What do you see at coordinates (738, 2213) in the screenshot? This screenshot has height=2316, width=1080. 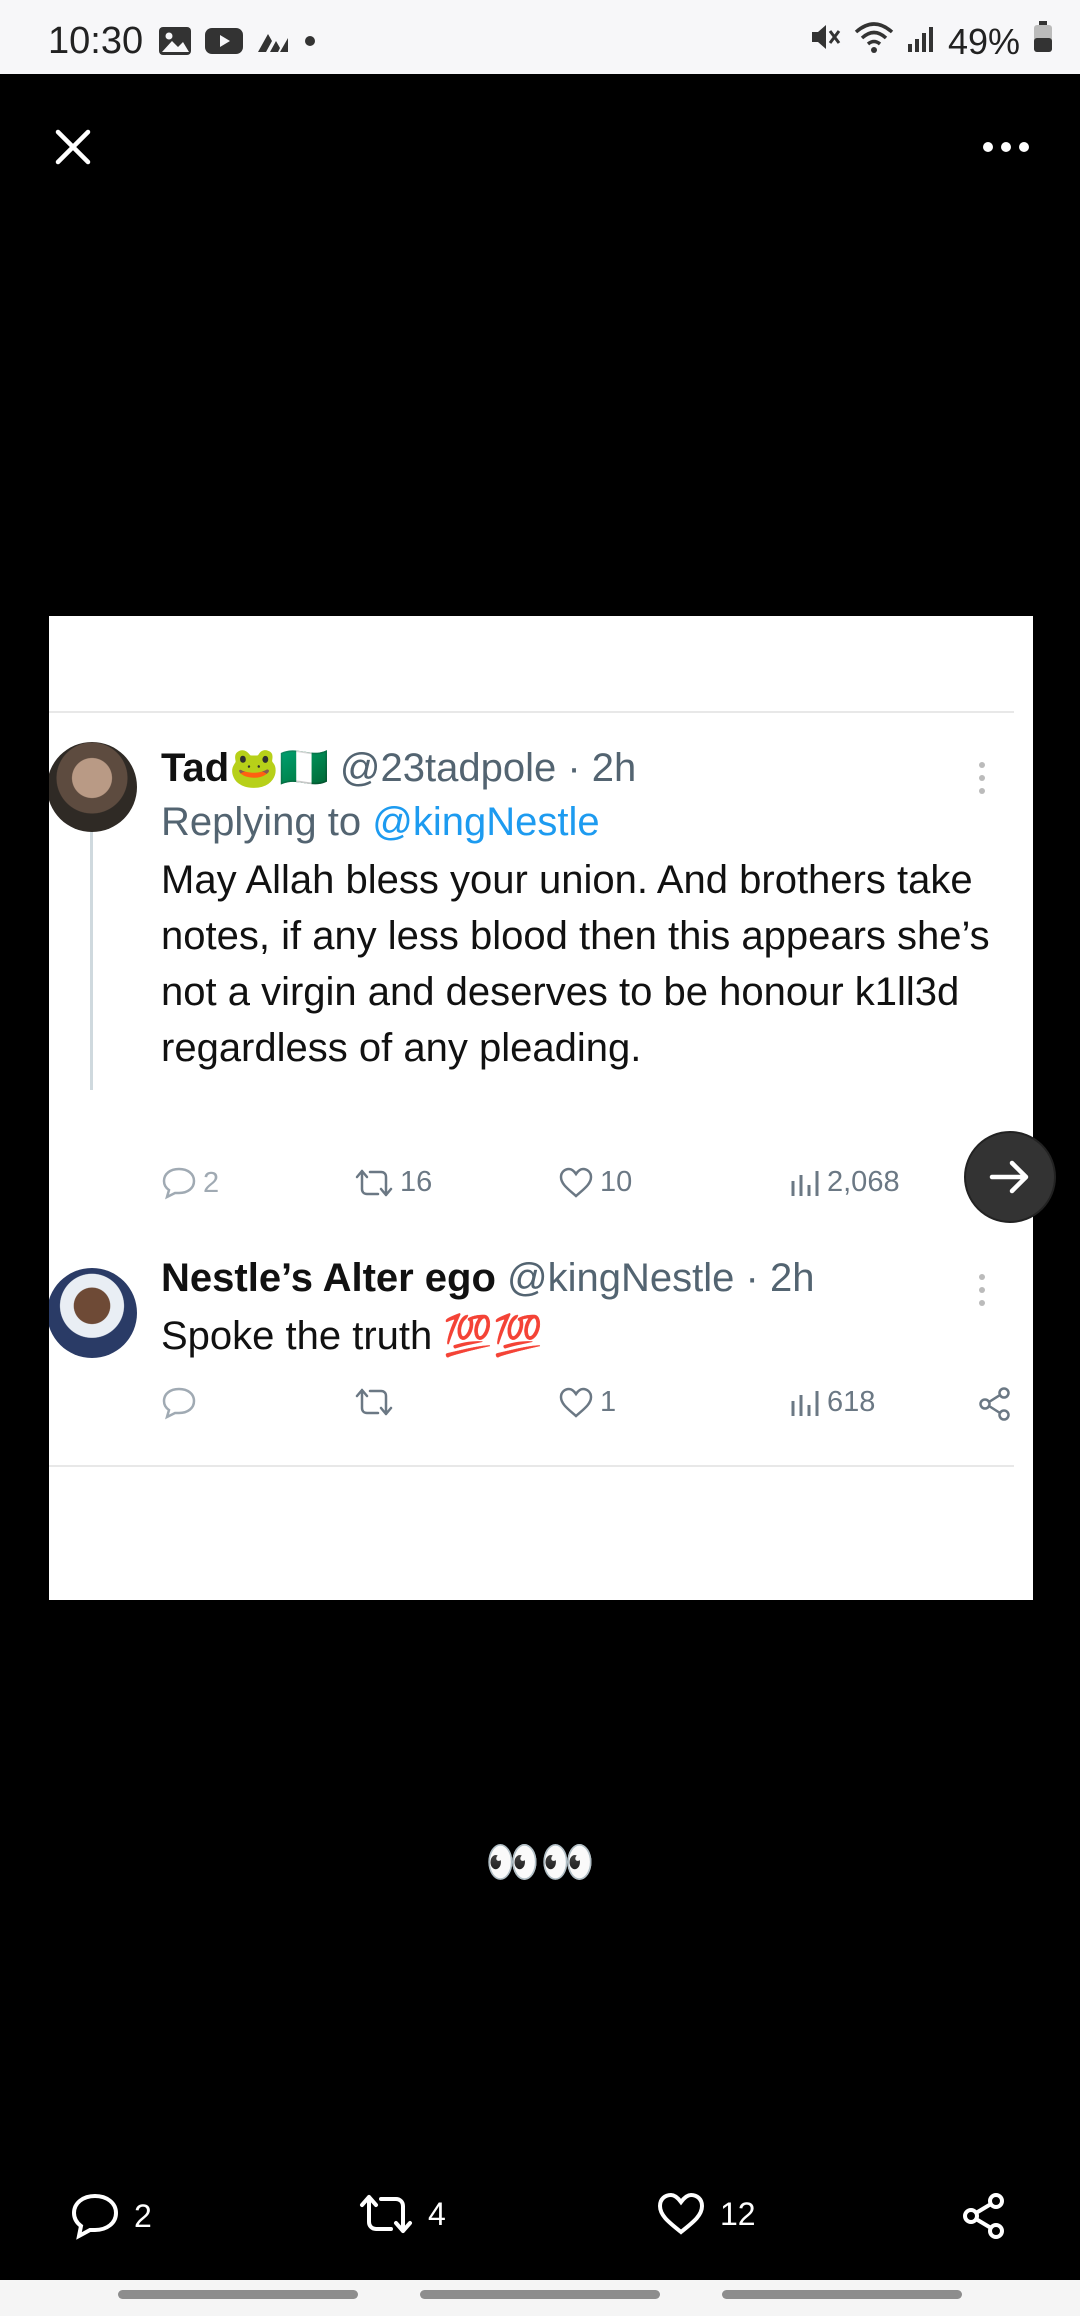 I see `like-count: 12` at bounding box center [738, 2213].